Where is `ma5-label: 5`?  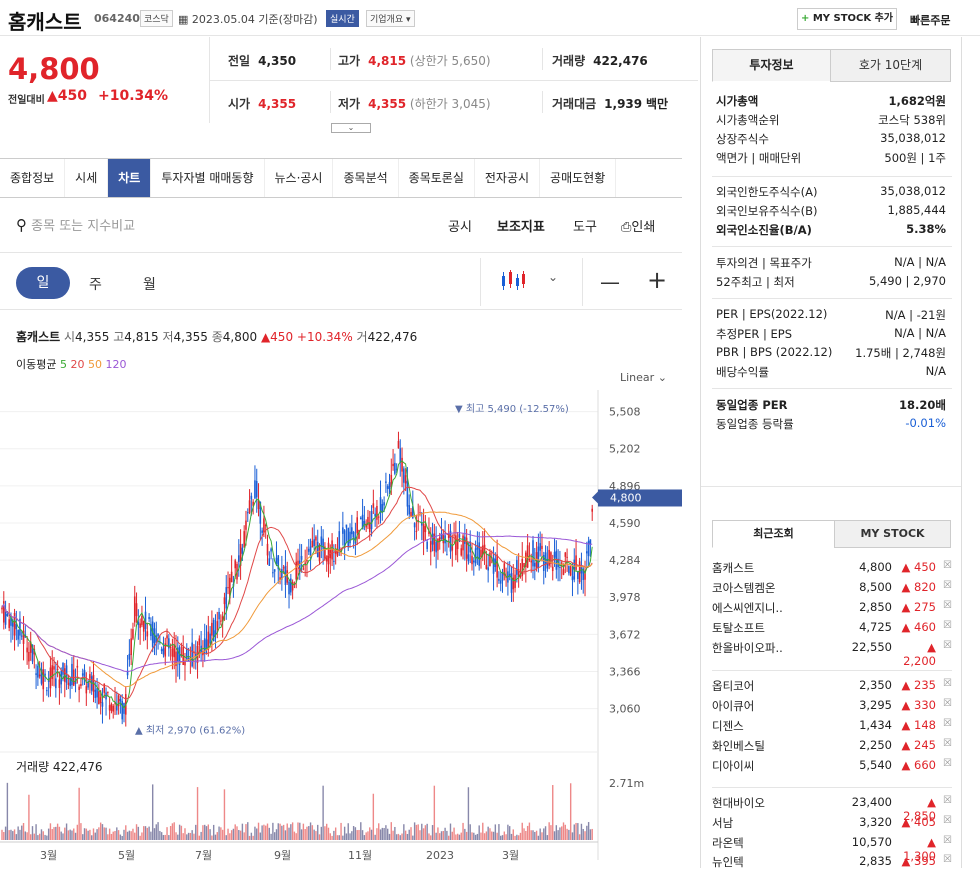
ma5-label: 5 is located at coordinates (63, 364).